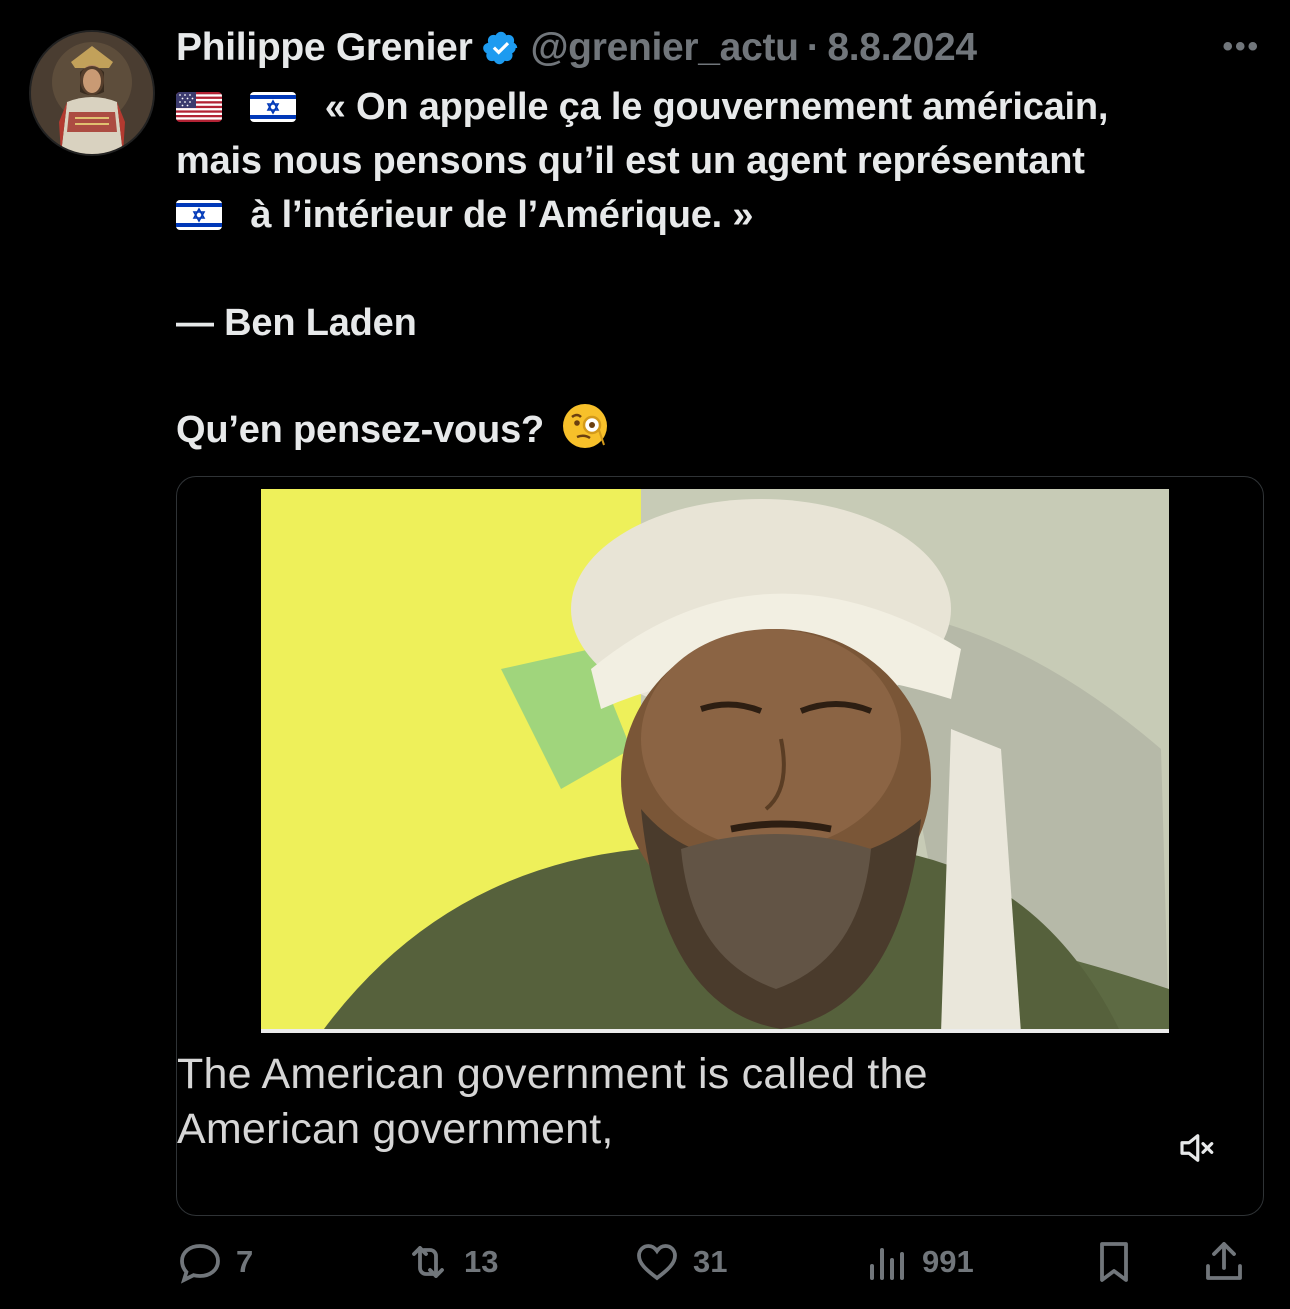 The image size is (1290, 1309). I want to click on author-name: Philippe Grenier, so click(324, 48).